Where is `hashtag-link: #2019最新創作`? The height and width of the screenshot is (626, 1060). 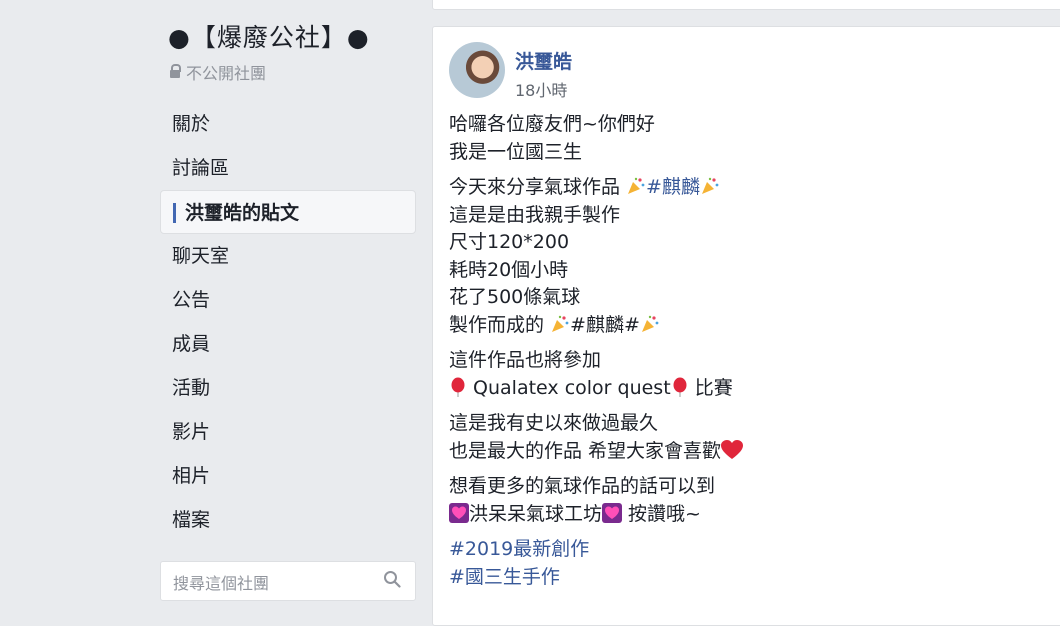 hashtag-link: #2019最新創作 is located at coordinates (749, 550).